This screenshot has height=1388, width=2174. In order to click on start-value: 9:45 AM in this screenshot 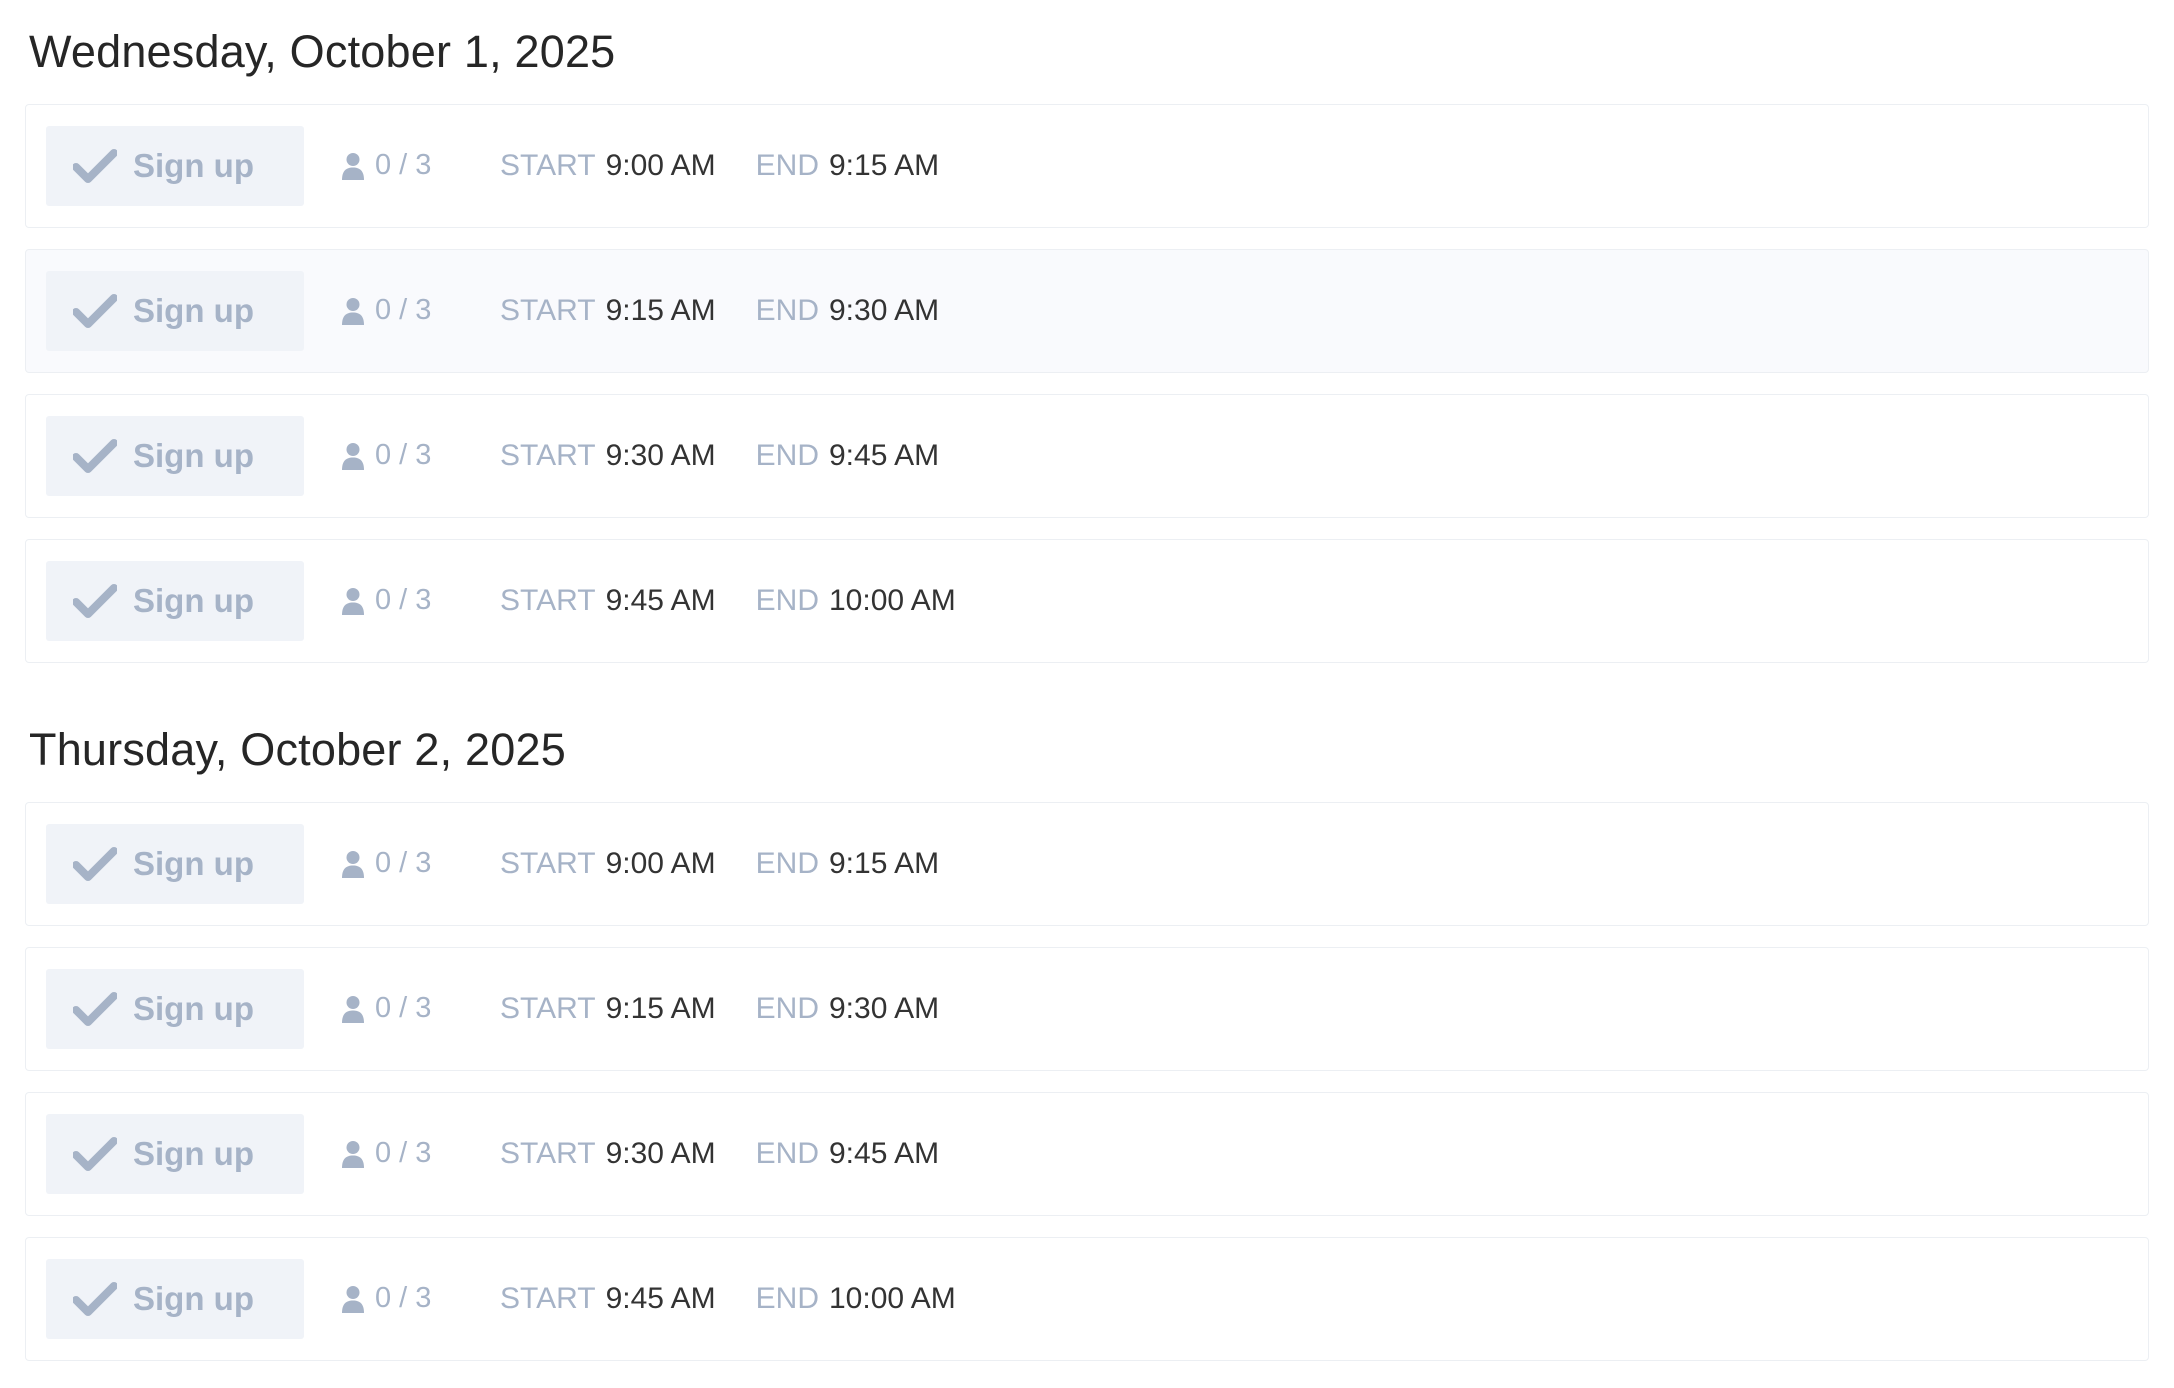, I will do `click(660, 600)`.